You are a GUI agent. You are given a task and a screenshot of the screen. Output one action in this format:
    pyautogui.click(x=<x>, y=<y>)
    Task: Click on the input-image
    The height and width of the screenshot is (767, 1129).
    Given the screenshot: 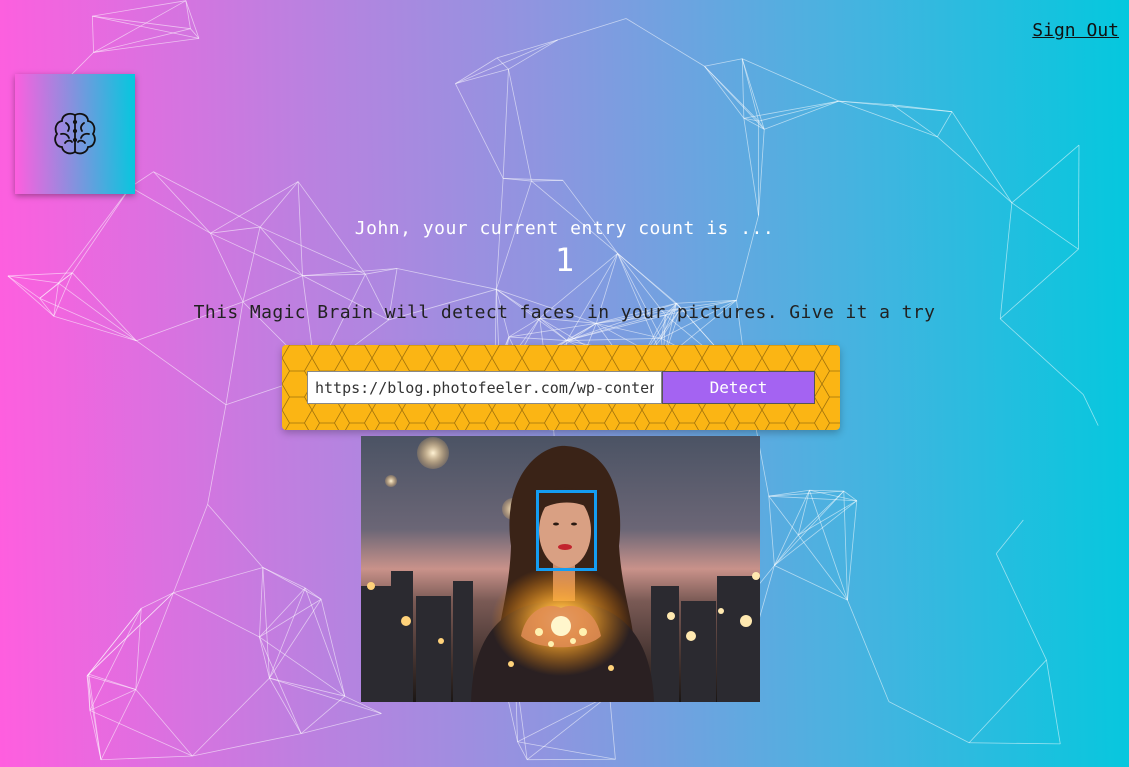 What is the action you would take?
    pyautogui.click(x=560, y=569)
    